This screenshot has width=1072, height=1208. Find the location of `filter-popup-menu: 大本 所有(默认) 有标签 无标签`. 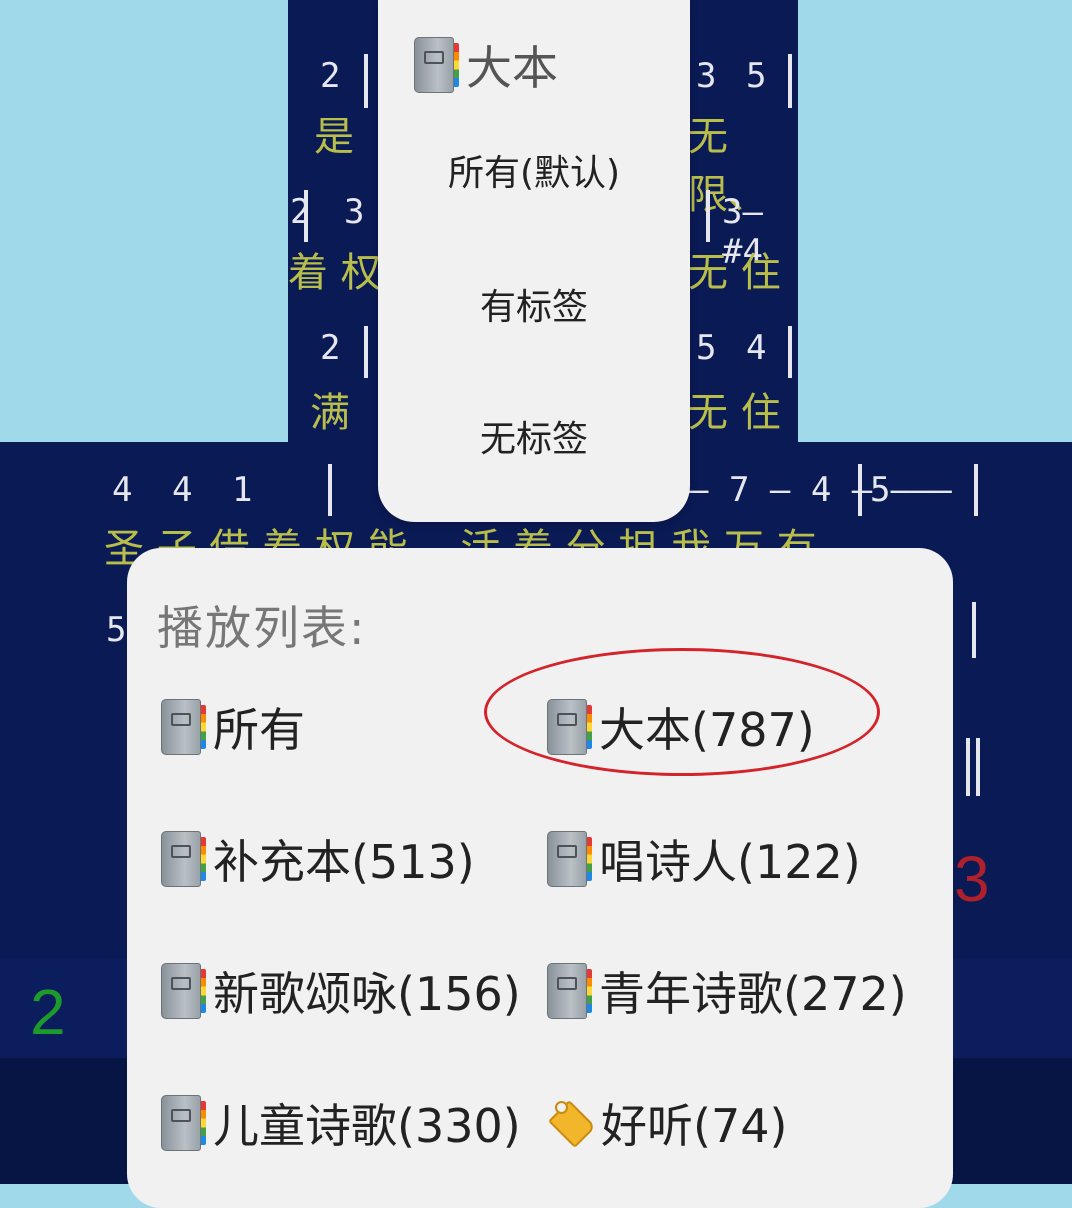

filter-popup-menu: 大本 所有(默认) 有标签 无标签 is located at coordinates (534, 261).